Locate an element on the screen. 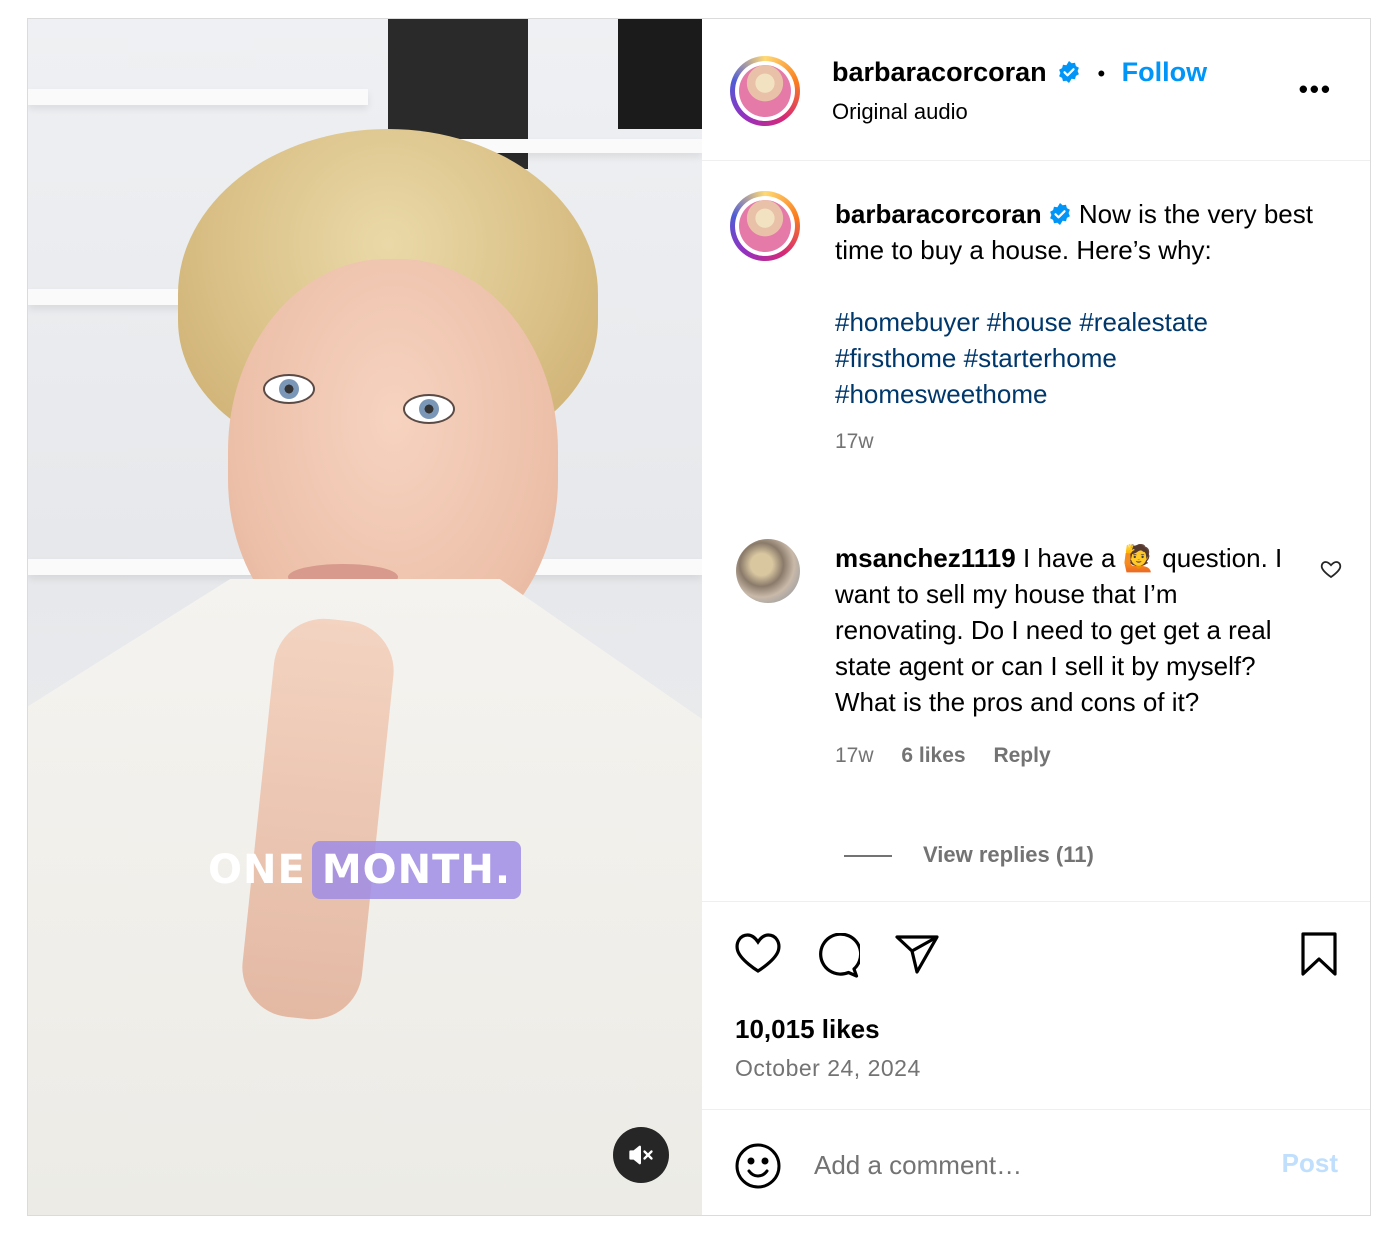  comment-like-button is located at coordinates (1331, 569).